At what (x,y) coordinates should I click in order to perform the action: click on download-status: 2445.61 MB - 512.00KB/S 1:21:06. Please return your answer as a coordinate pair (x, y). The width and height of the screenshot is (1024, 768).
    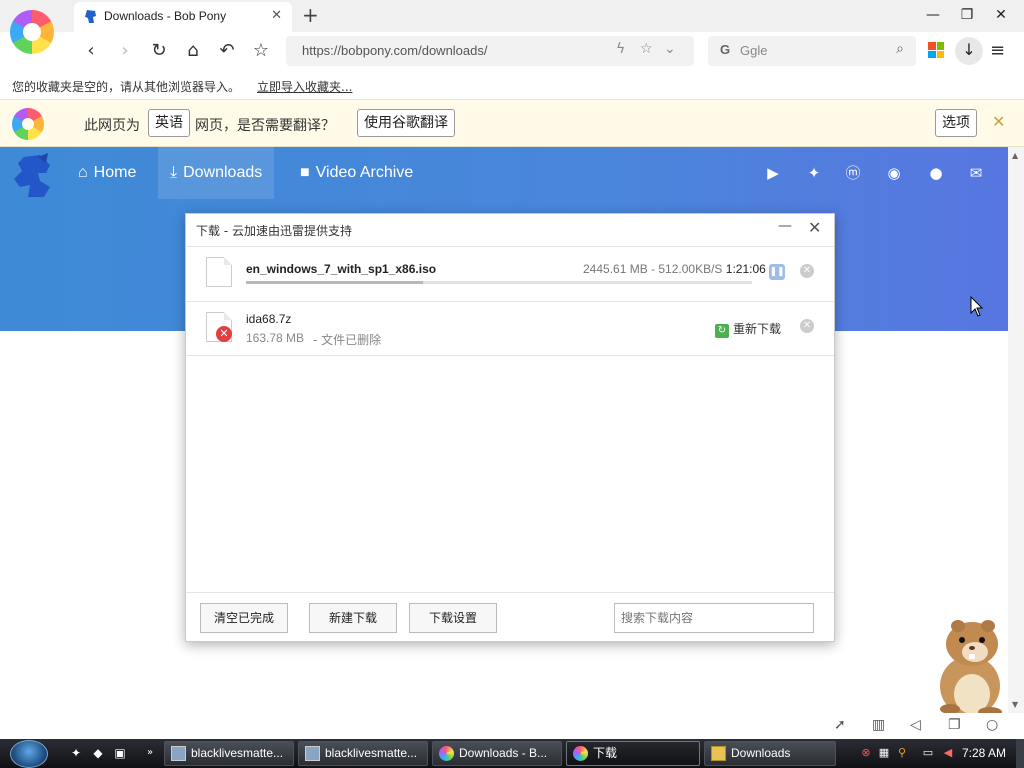
    Looking at the image, I should click on (674, 269).